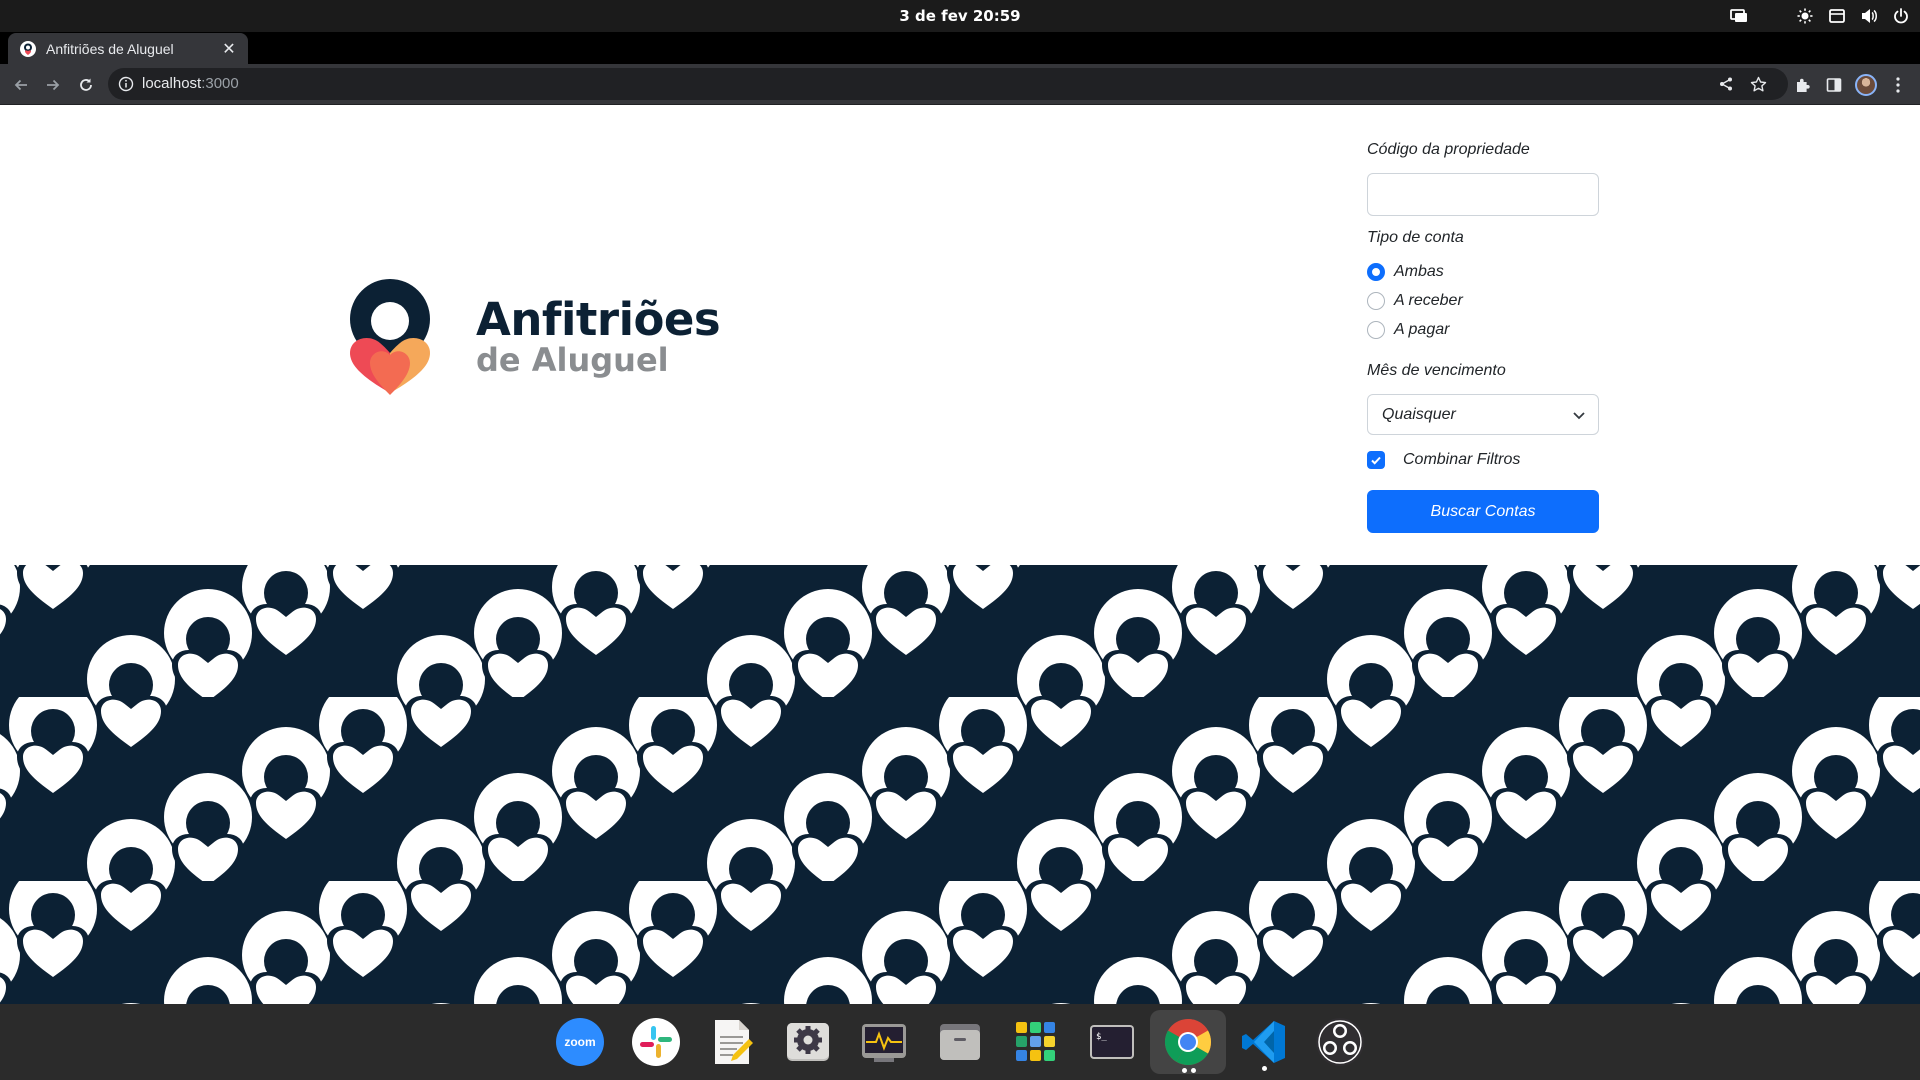 Image resolution: width=1920 pixels, height=1080 pixels. What do you see at coordinates (229, 48) in the screenshot?
I see `tab-close-icon: ✕` at bounding box center [229, 48].